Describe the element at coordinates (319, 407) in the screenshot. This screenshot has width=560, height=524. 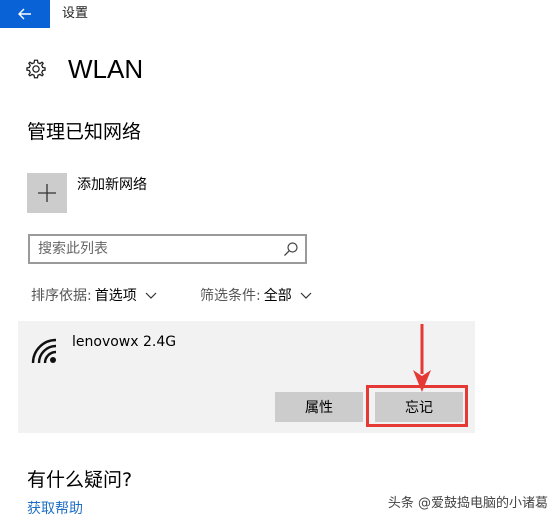
I see `properties-button: 属性` at that location.